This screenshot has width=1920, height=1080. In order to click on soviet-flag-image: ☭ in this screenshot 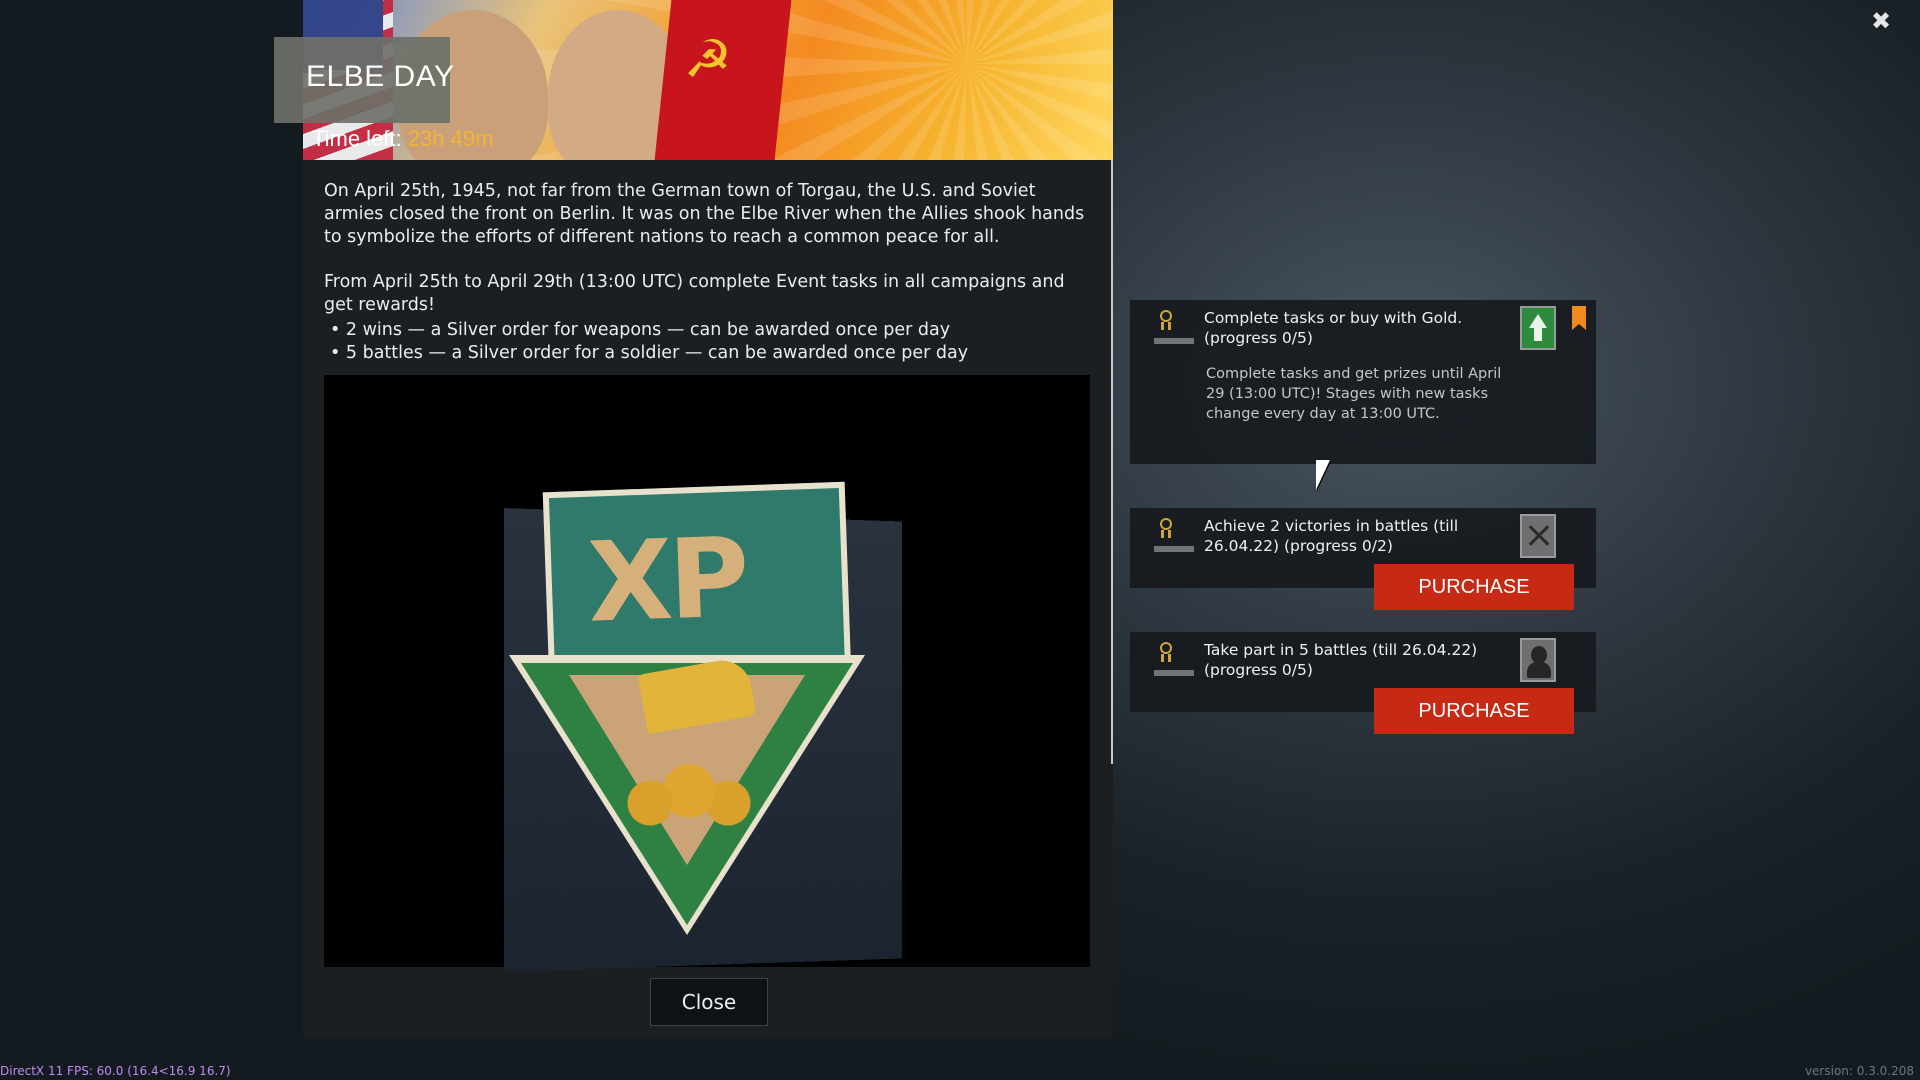, I will do `click(723, 80)`.